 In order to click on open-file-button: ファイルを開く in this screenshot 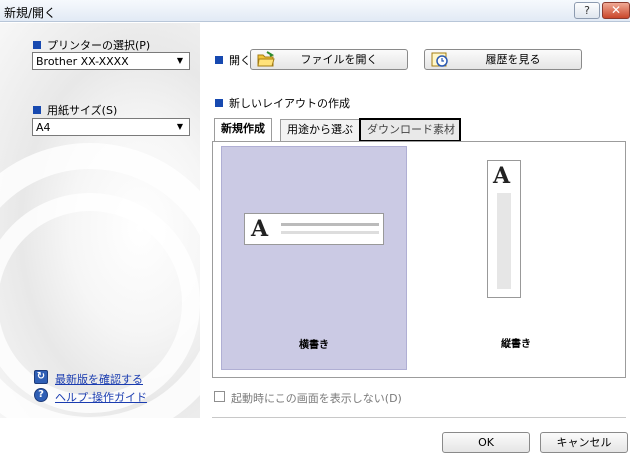, I will do `click(329, 59)`.